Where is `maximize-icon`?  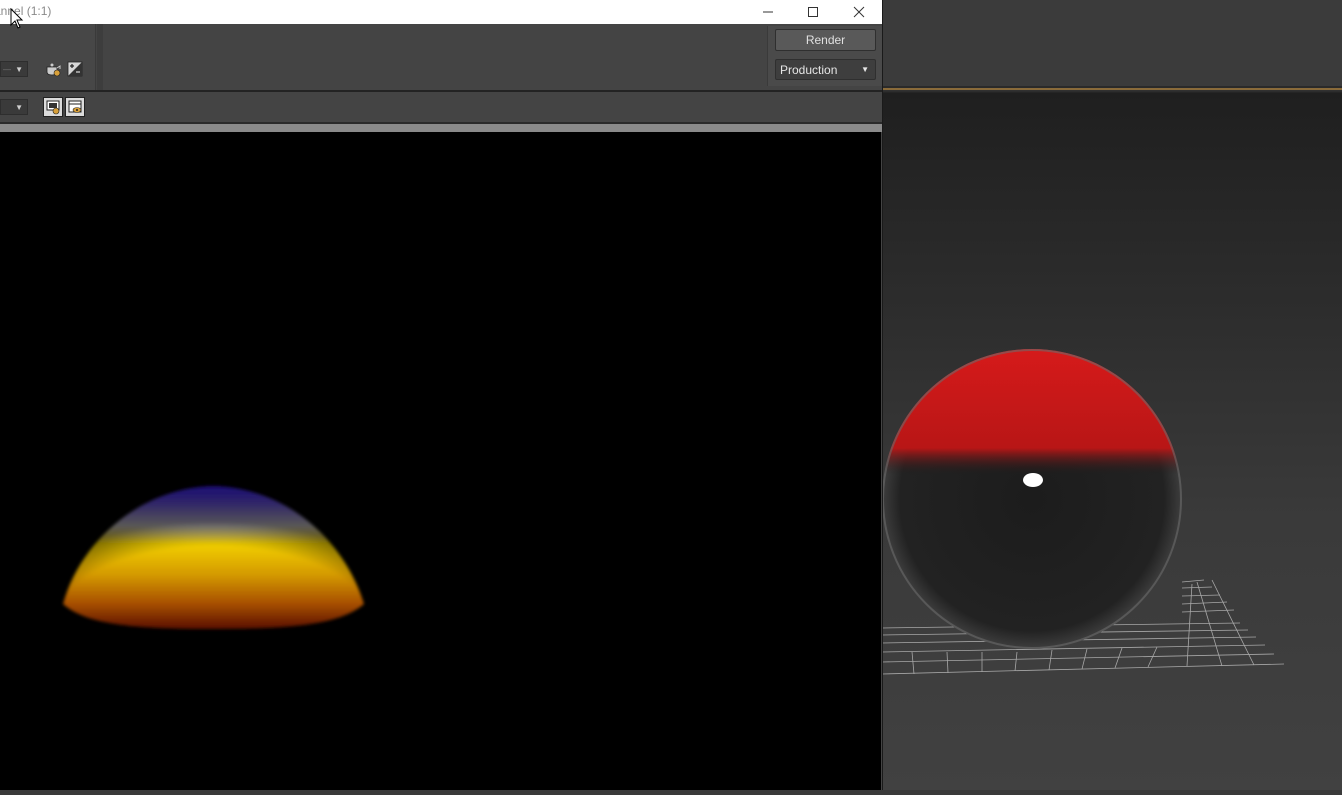
maximize-icon is located at coordinates (812, 12).